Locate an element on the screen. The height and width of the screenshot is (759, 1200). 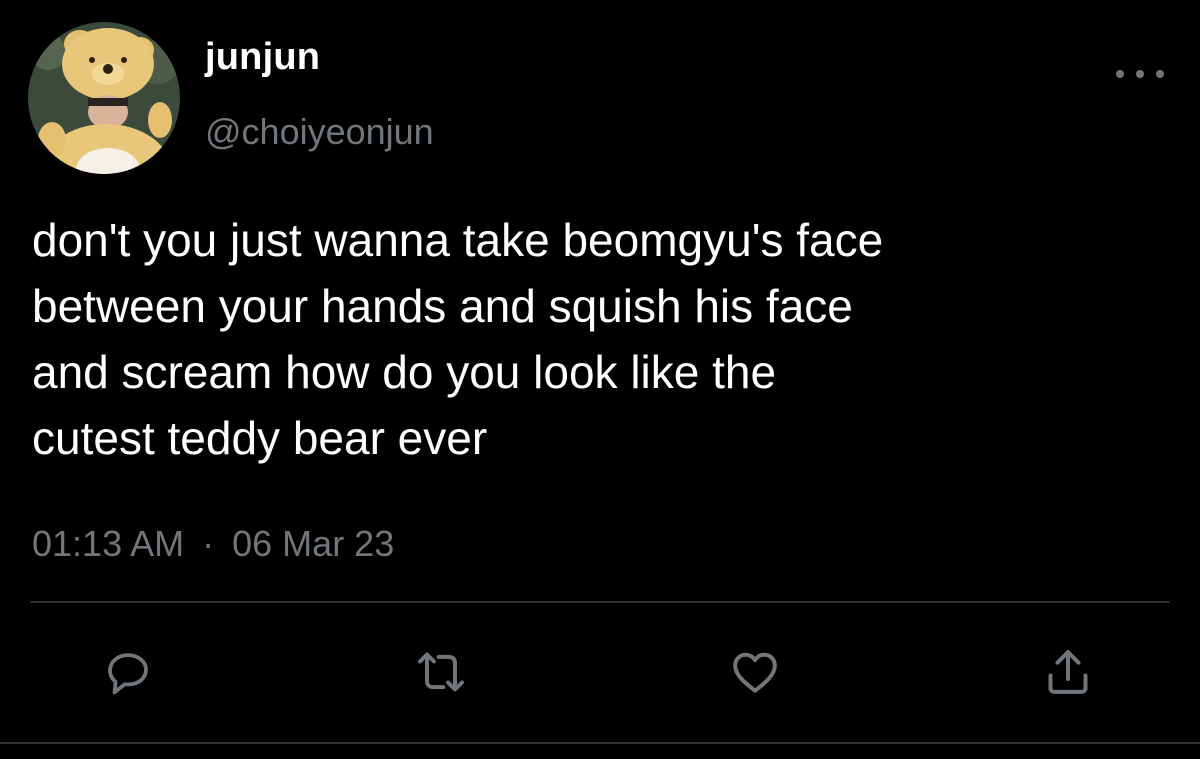
reply-icon is located at coordinates (128, 674).